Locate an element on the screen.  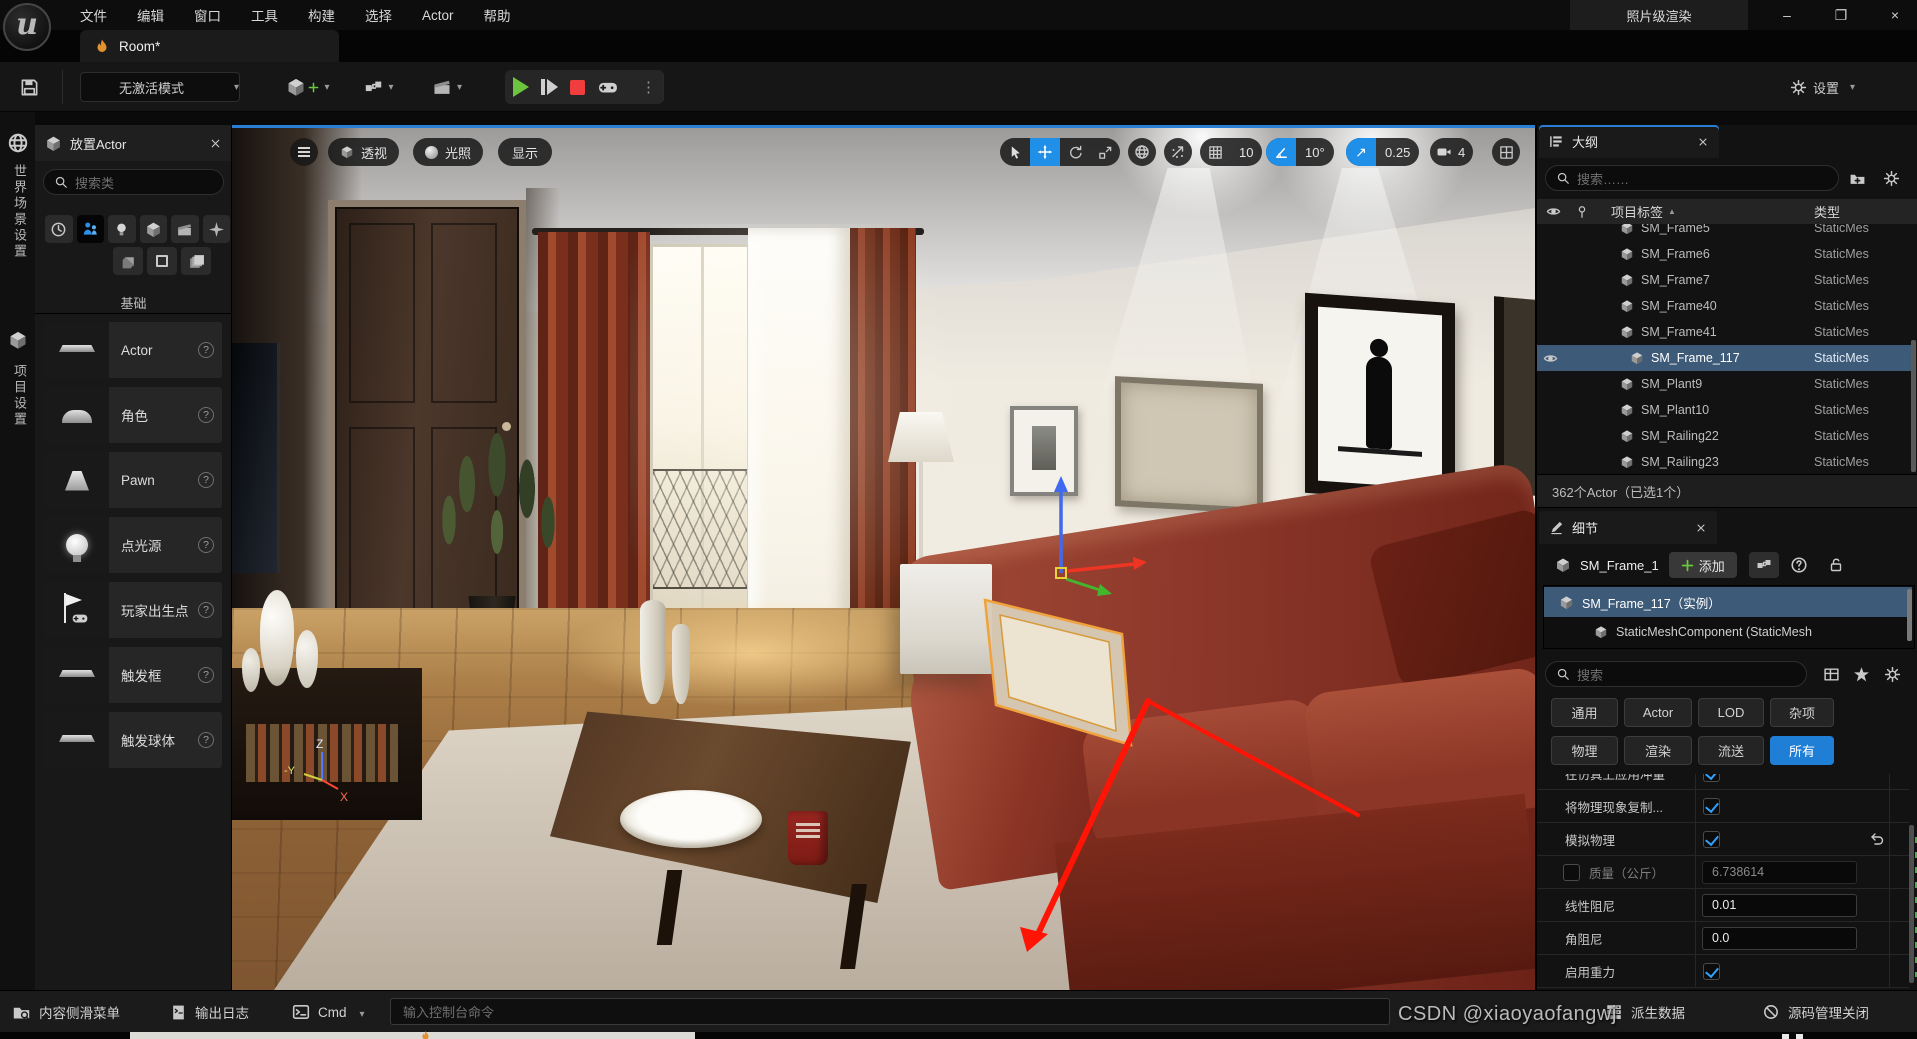
outliner-row: SM_Frame41 StaticMes is located at coordinates (1723, 332).